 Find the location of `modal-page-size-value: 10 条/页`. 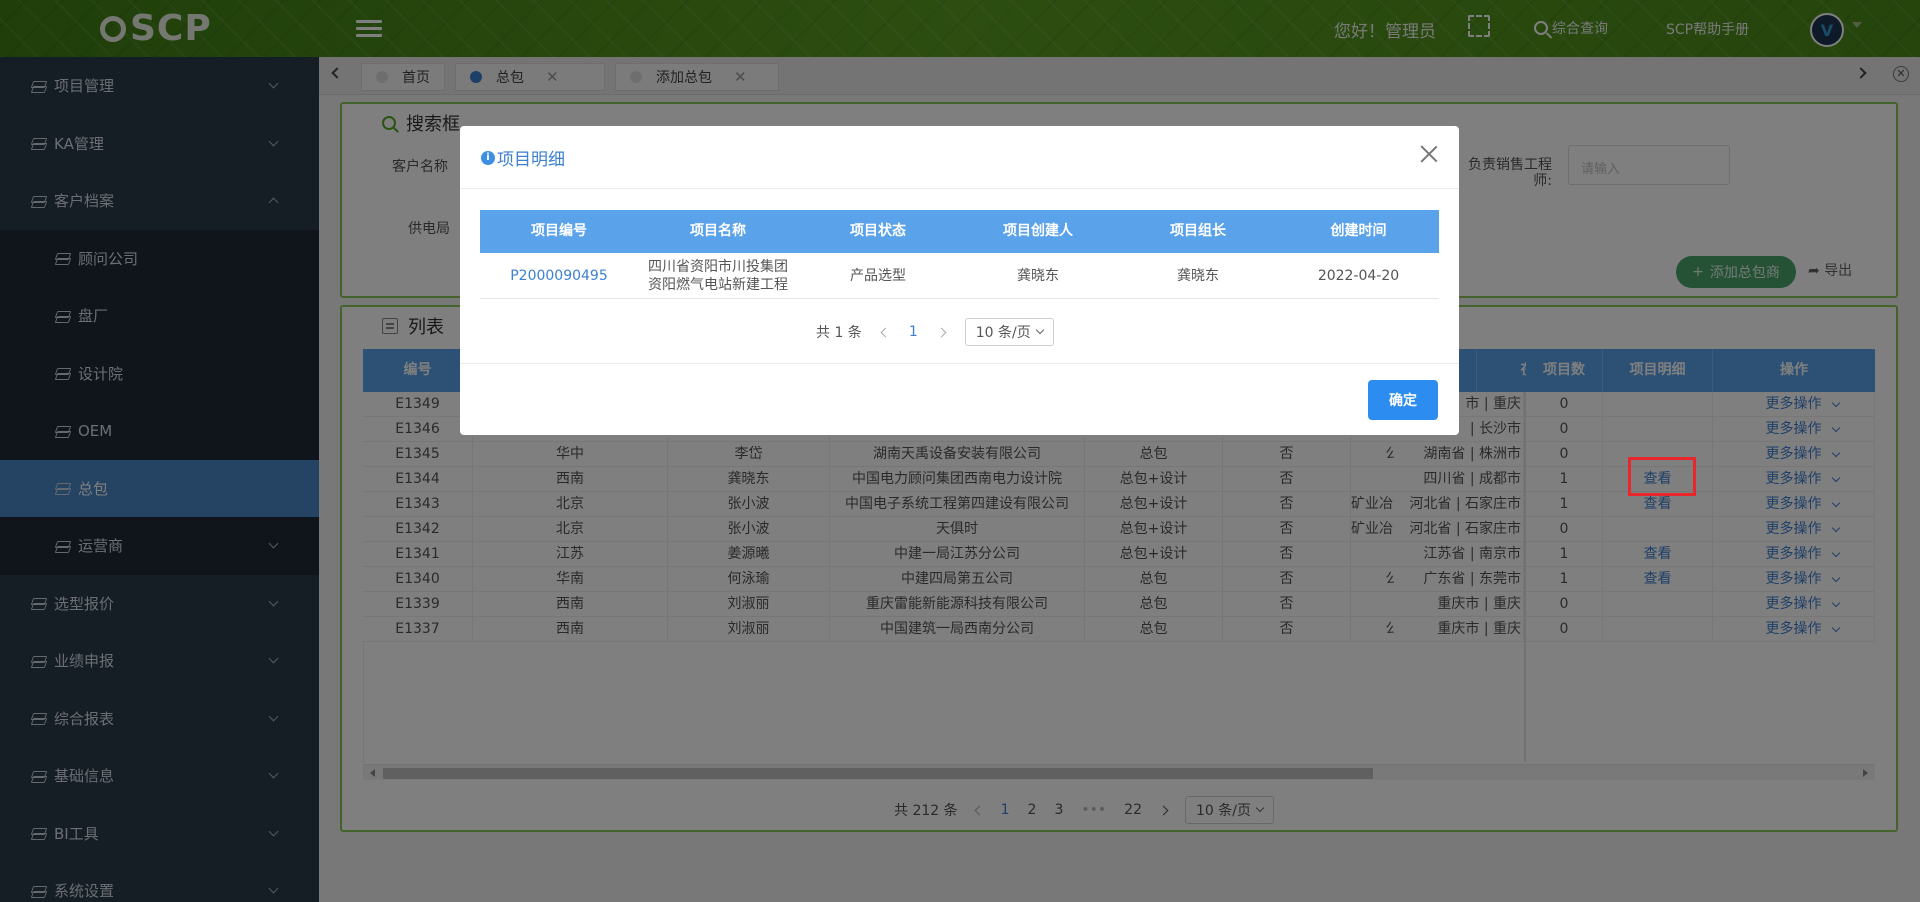

modal-page-size-value: 10 条/页 is located at coordinates (1003, 333).